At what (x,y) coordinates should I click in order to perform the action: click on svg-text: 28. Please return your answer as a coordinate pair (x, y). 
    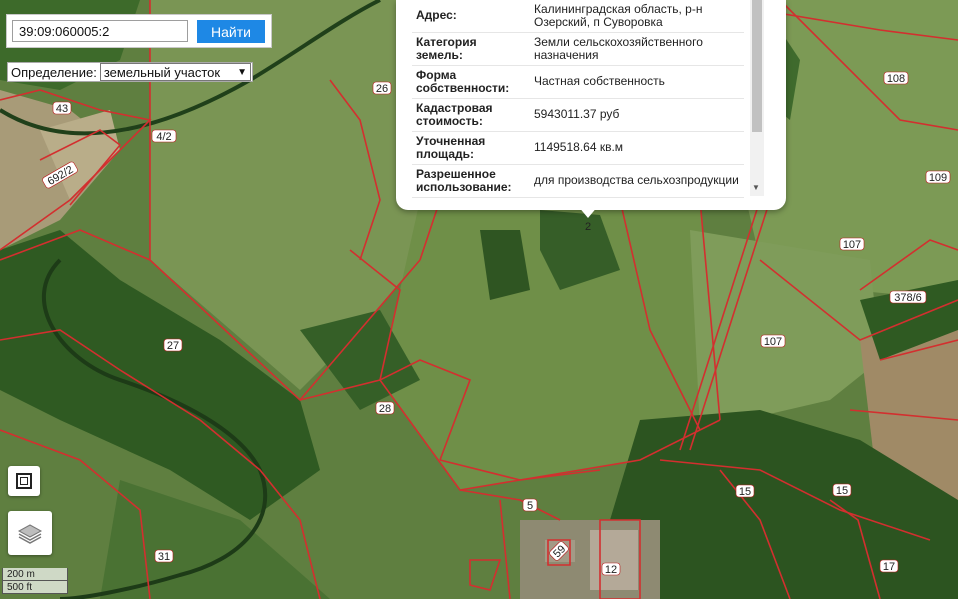
    Looking at the image, I should click on (385, 409).